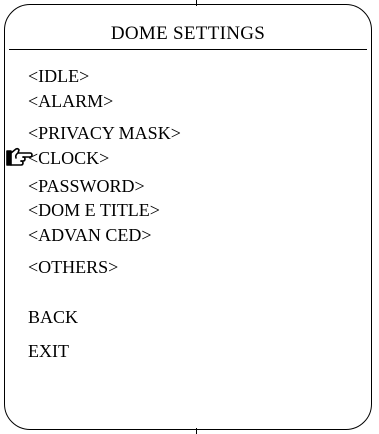  What do you see at coordinates (58, 76) in the screenshot?
I see `menu-item-idle: <IDLE>` at bounding box center [58, 76].